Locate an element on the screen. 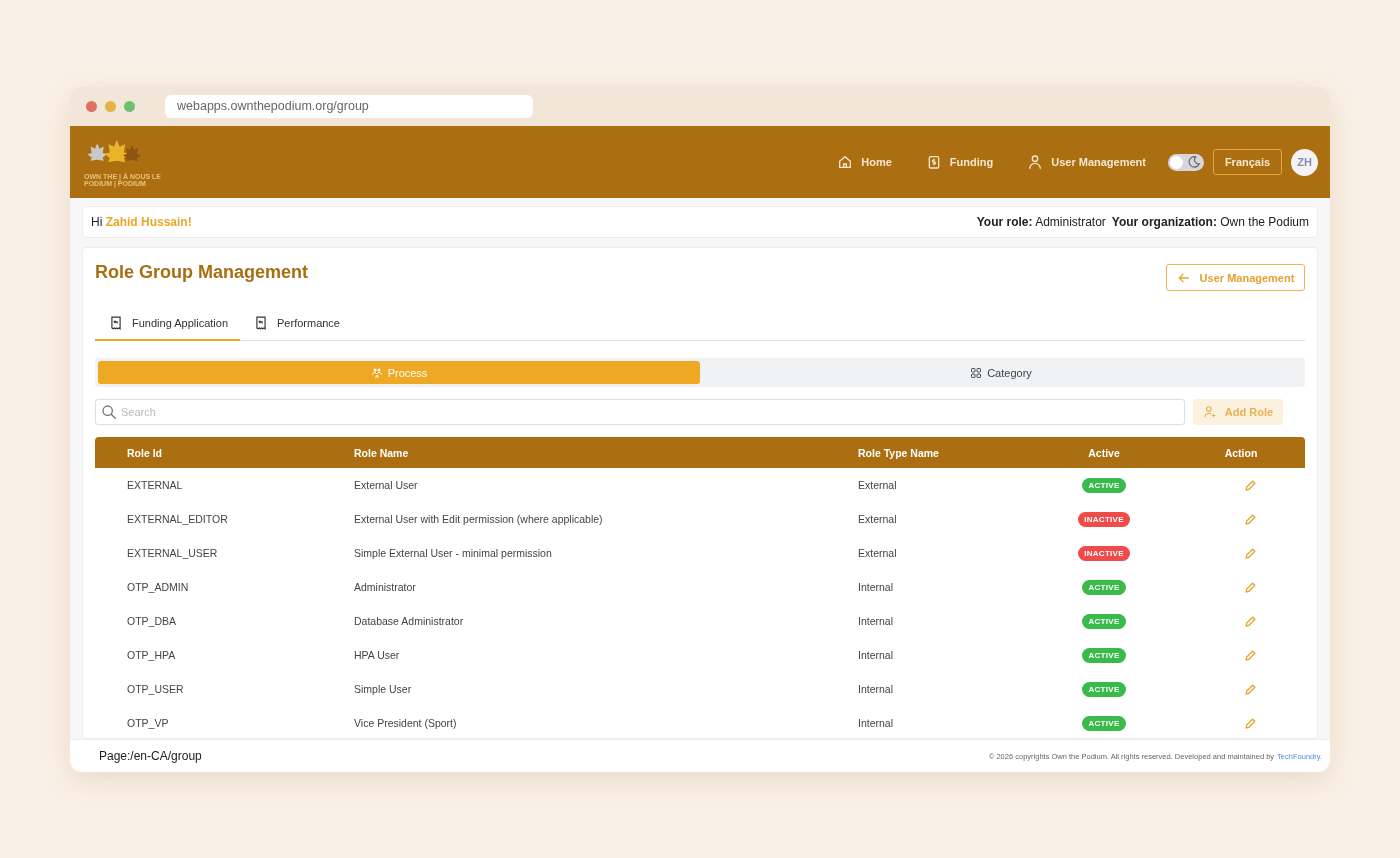 Image resolution: width=1400 pixels, height=858 pixels. table-cell-text: Simple External User - minimal permission is located at coordinates (453, 553).